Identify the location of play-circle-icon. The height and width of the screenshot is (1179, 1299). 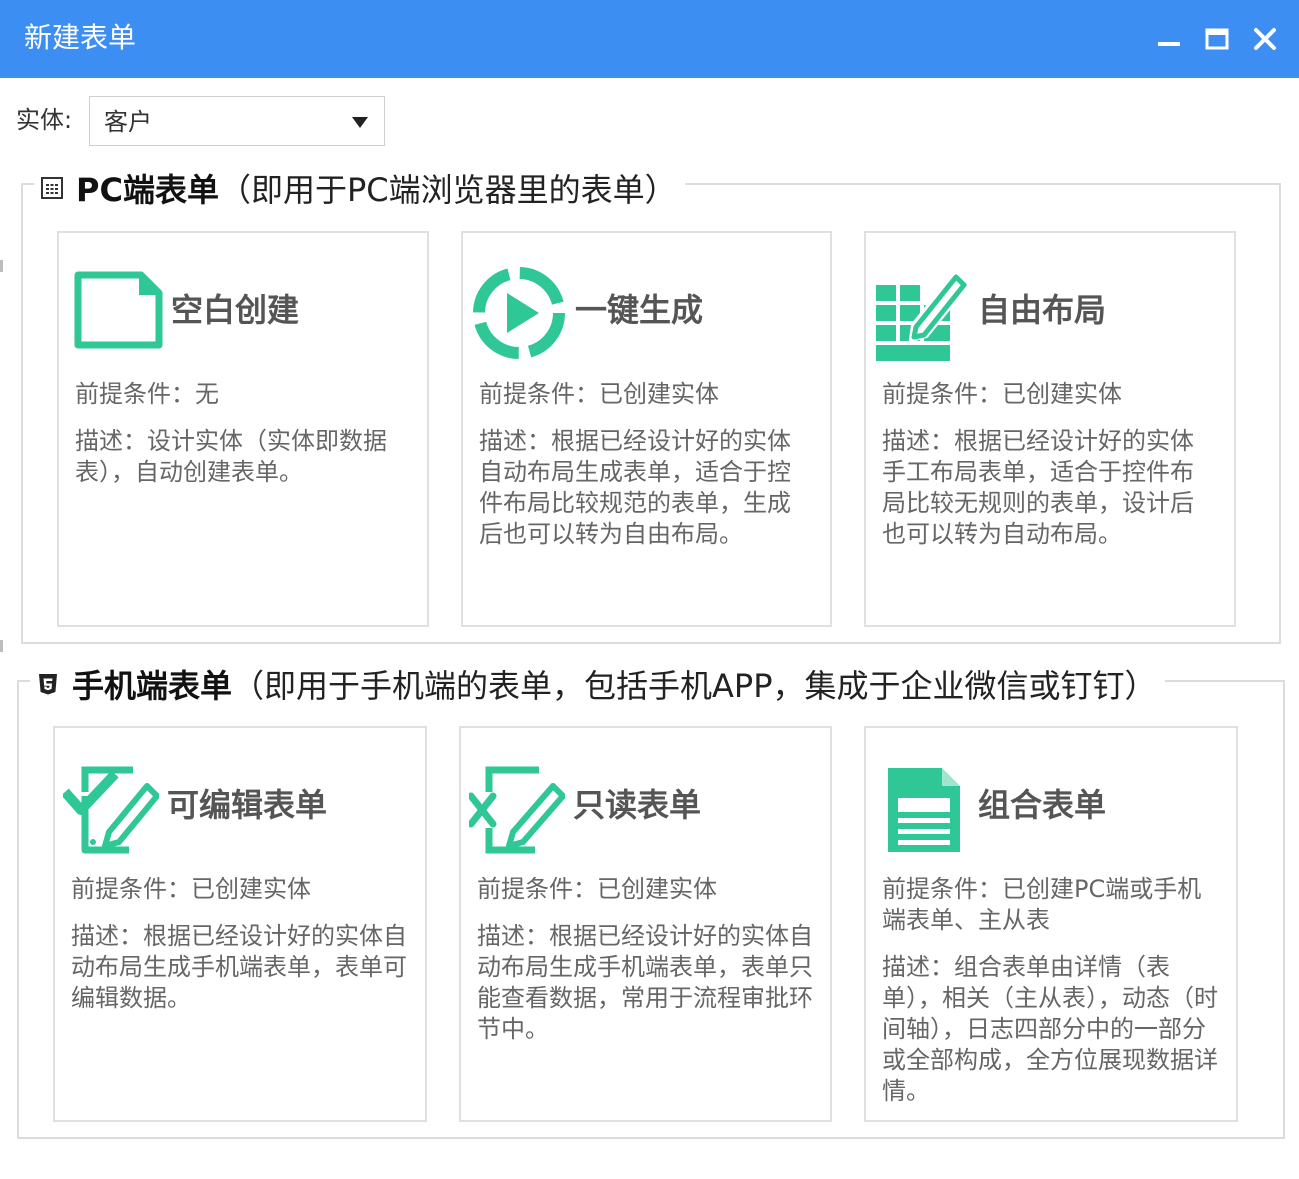
(519, 313).